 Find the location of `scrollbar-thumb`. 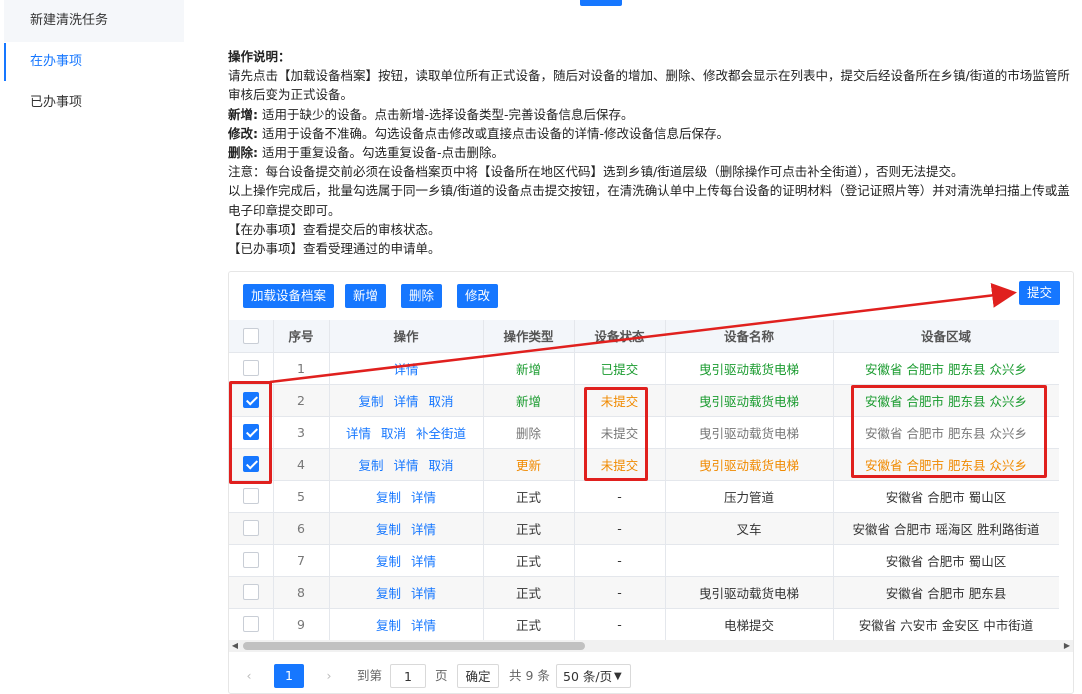

scrollbar-thumb is located at coordinates (414, 646).